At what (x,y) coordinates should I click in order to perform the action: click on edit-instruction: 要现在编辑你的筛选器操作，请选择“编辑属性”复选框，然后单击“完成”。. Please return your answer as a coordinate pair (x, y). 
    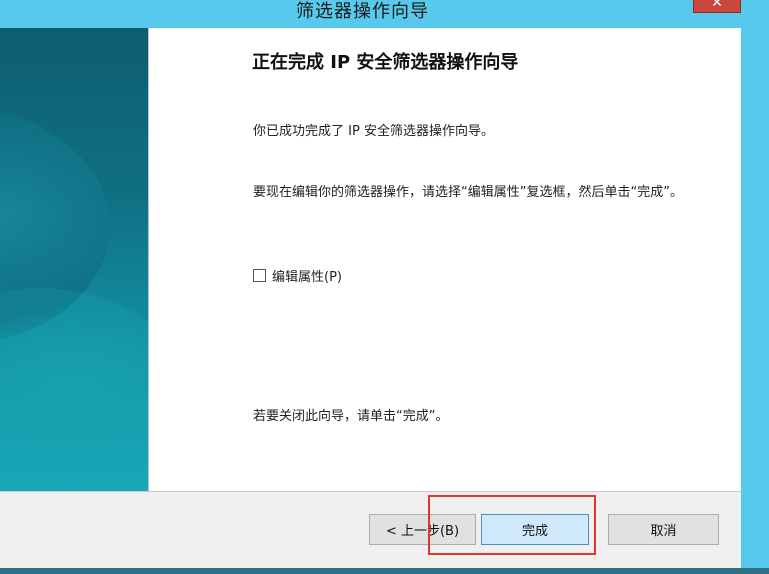
    Looking at the image, I should click on (468, 192).